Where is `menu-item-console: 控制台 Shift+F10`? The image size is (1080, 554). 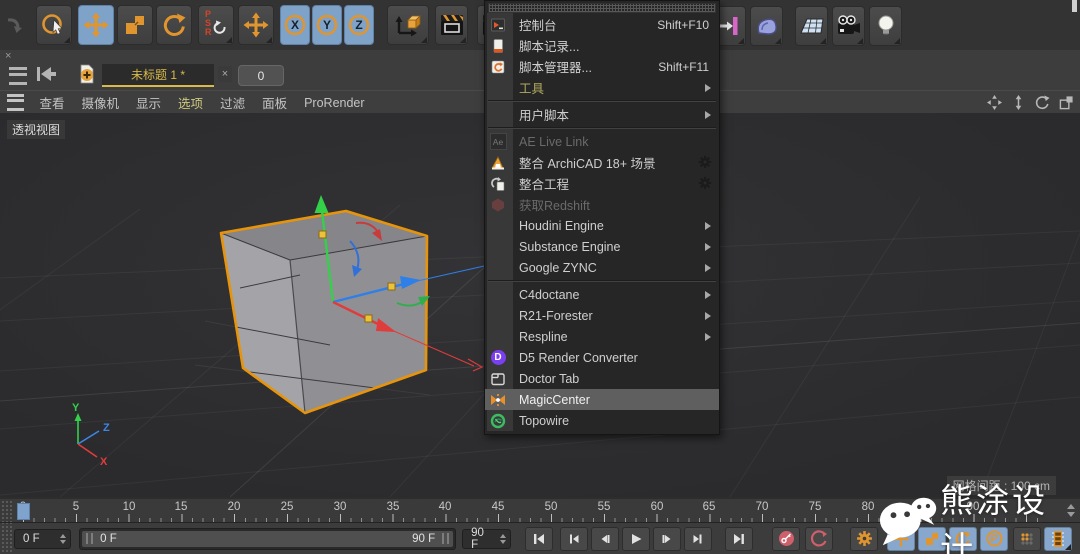 menu-item-console: 控制台 Shift+F10 is located at coordinates (602, 24).